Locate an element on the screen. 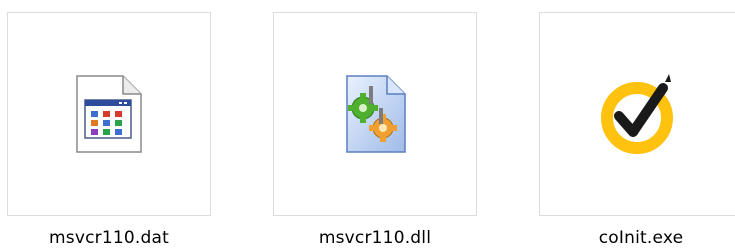 Image resolution: width=735 pixels, height=251 pixels. file-name-label: coInit.exe is located at coordinates (627, 238).